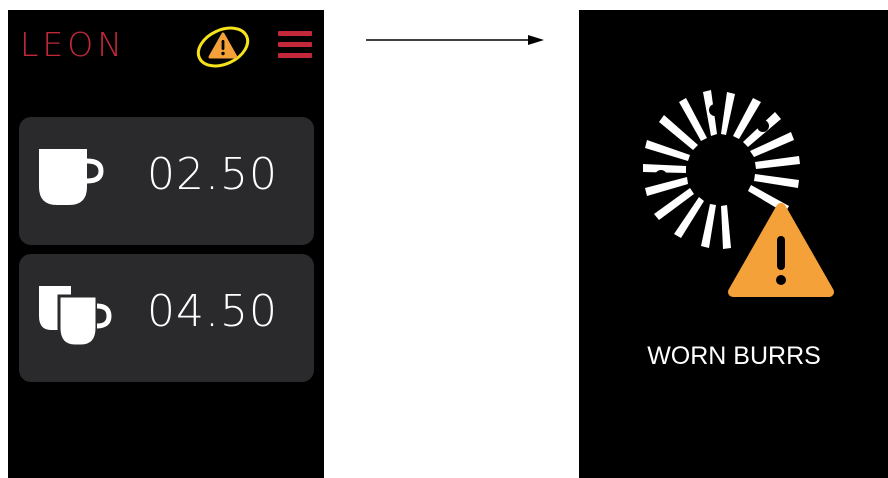  I want to click on drink-button-single: 02.50, so click(166, 181).